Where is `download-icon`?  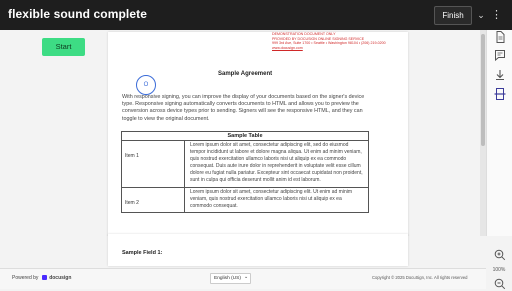 download-icon is located at coordinates (500, 75).